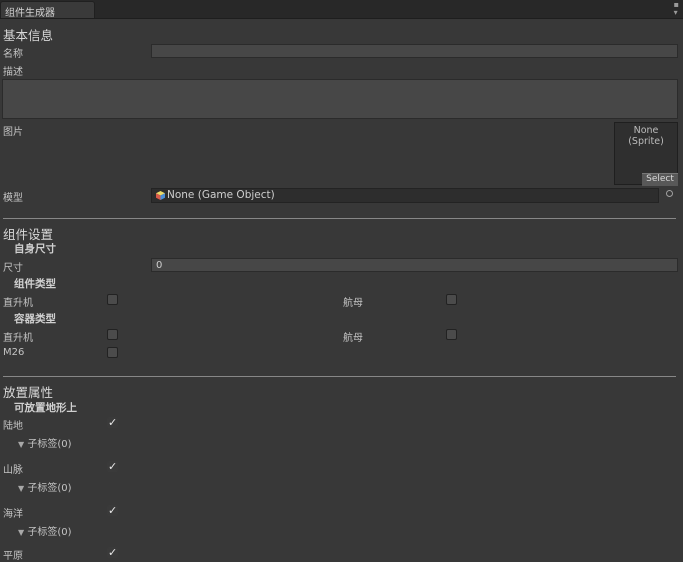  What do you see at coordinates (646, 130) in the screenshot?
I see `sprite-value-line1: None` at bounding box center [646, 130].